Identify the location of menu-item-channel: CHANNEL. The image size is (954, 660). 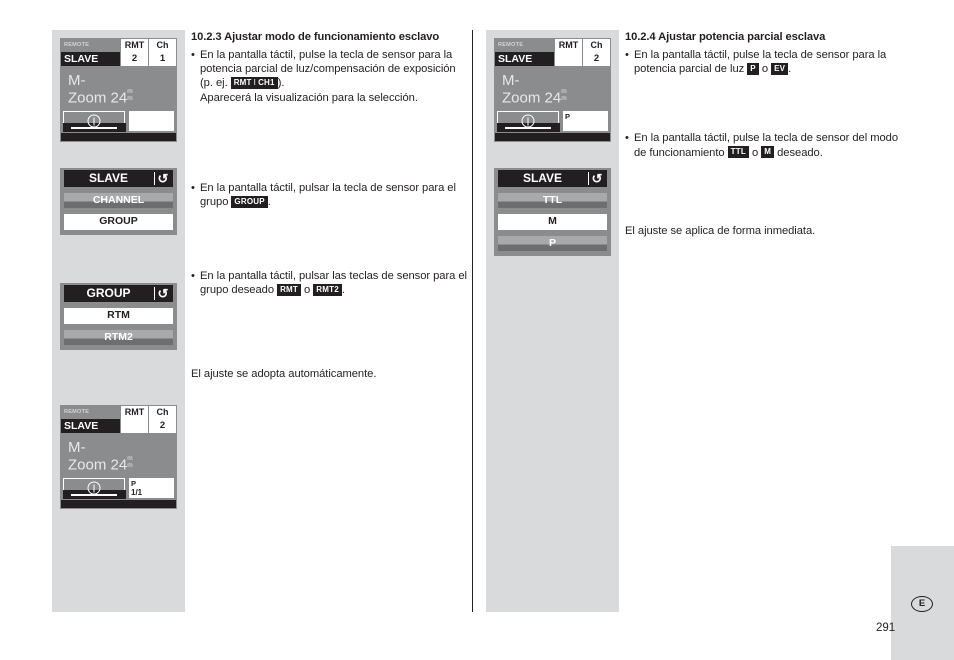
(118, 200).